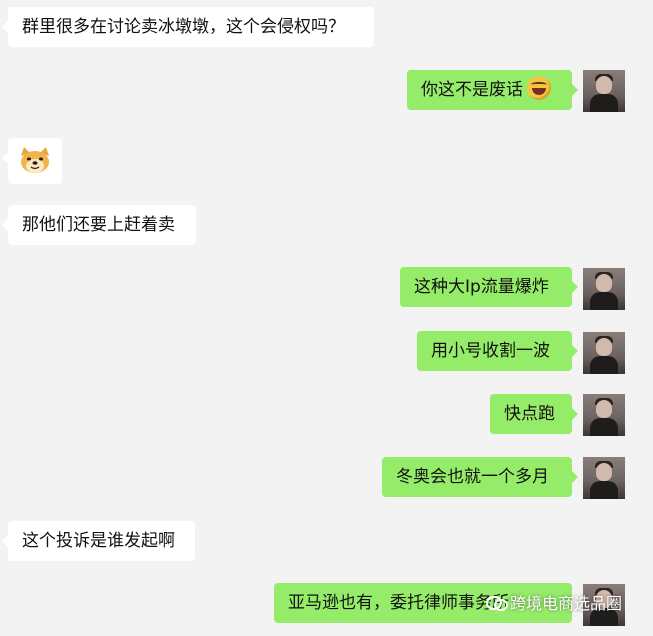 The width and height of the screenshot is (653, 636). I want to click on laughing-emoji-icon, so click(539, 88).